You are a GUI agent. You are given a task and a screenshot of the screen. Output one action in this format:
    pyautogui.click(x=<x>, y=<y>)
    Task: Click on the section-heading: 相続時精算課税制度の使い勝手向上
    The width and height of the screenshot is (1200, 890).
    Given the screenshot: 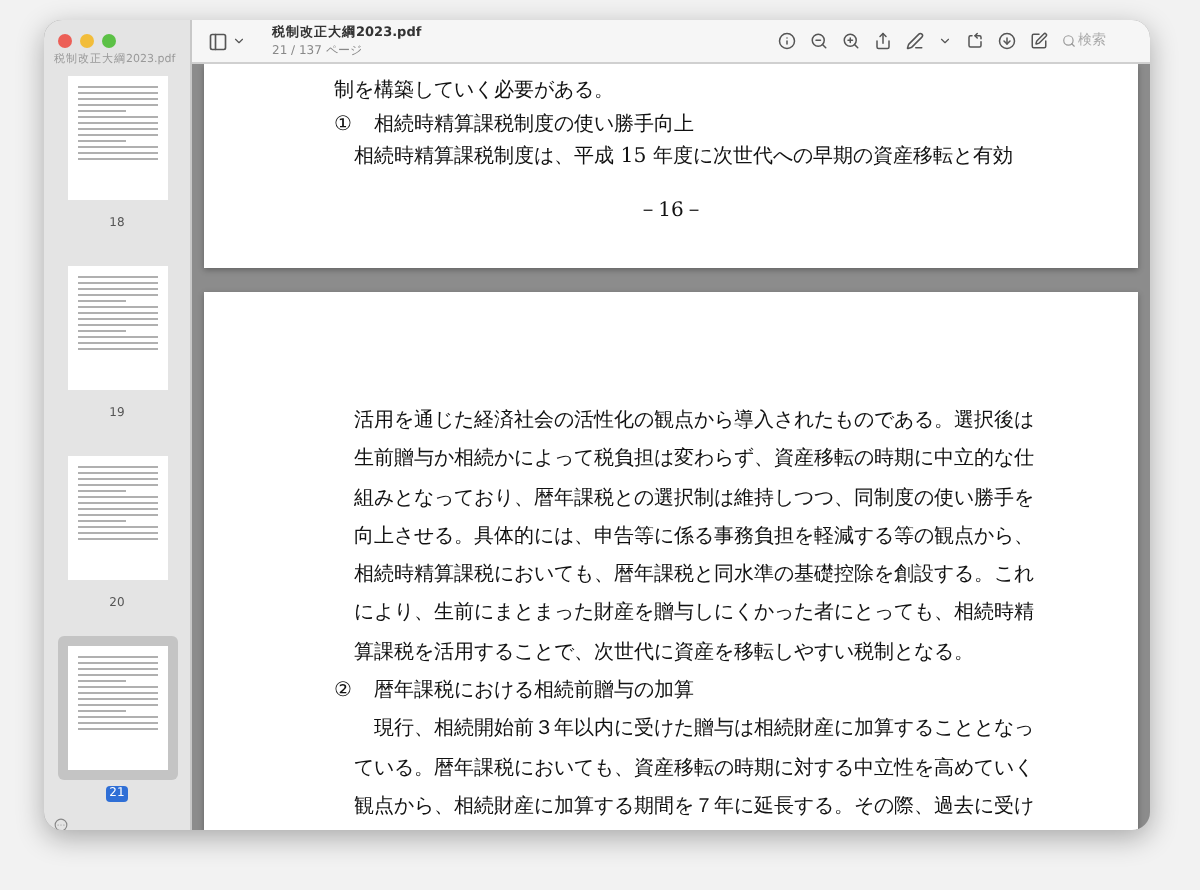 What is the action you would take?
    pyautogui.click(x=534, y=125)
    